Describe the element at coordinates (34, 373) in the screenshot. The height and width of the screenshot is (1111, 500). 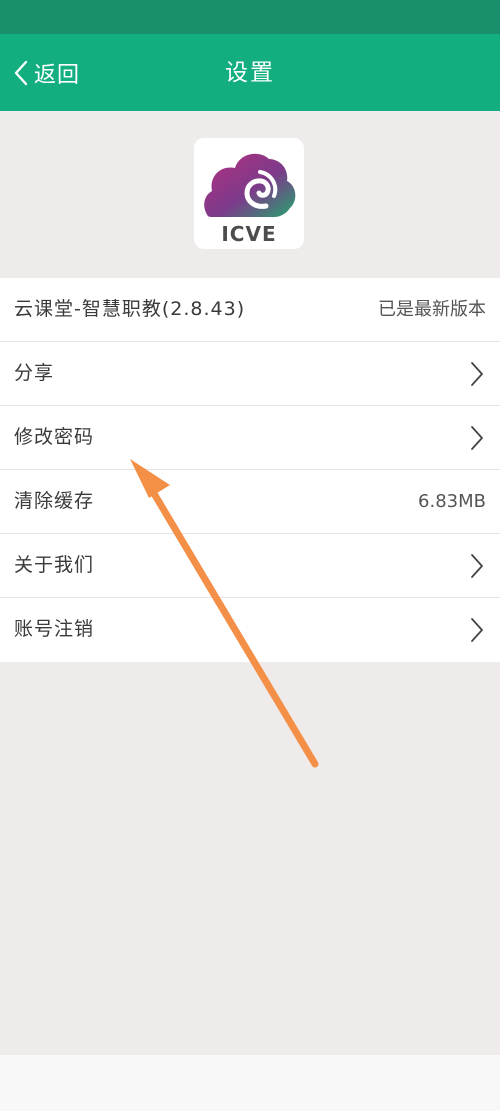
I see `share-label: 分享` at that location.